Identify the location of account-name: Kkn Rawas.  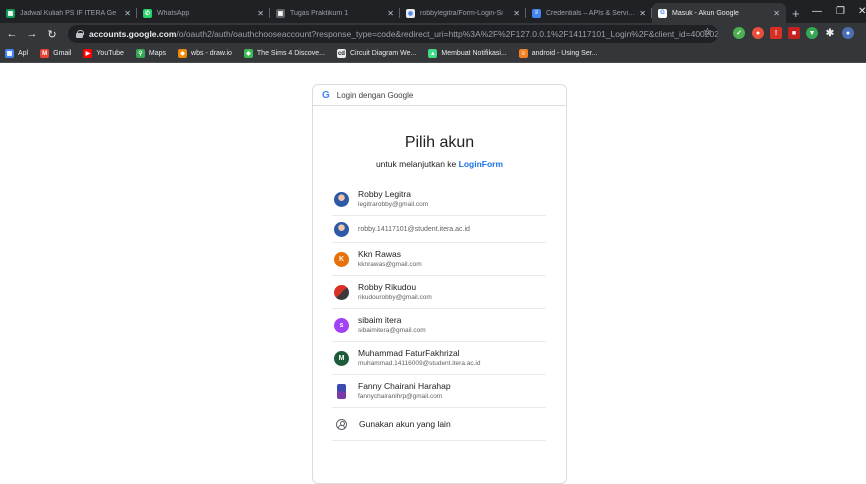
(379, 254).